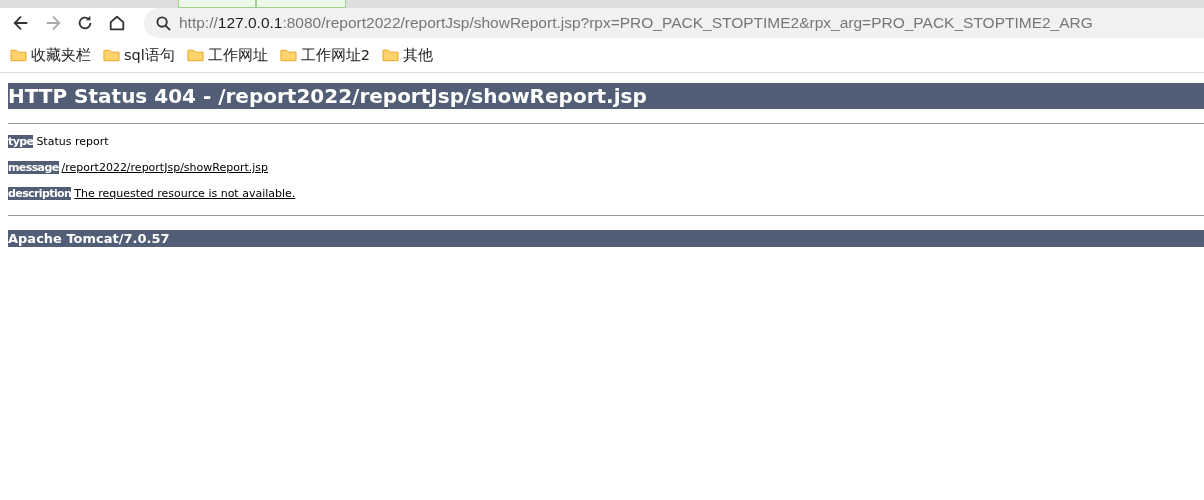  Describe the element at coordinates (227, 55) in the screenshot. I see `bookmark-folder: 工作网址` at that location.